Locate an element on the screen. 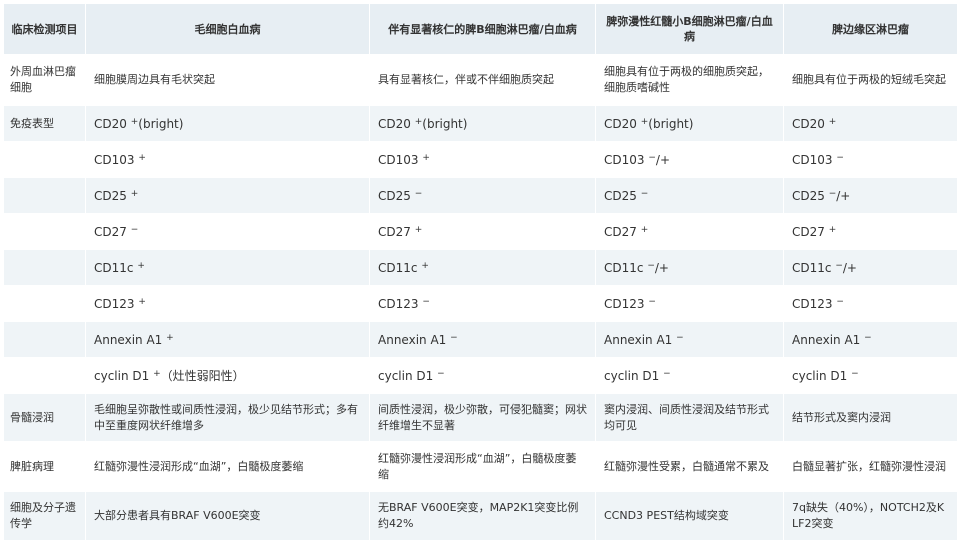 The height and width of the screenshot is (548, 960). table-cell: 具有显著核仁，伴或不伴细胞质突起 is located at coordinates (482, 80).